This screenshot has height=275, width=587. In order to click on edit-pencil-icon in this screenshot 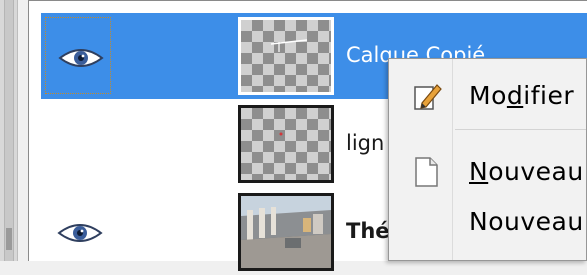, I will do `click(428, 97)`.